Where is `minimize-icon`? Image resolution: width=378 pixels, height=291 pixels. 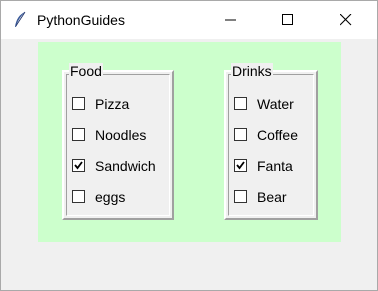 minimize-icon is located at coordinates (230, 20).